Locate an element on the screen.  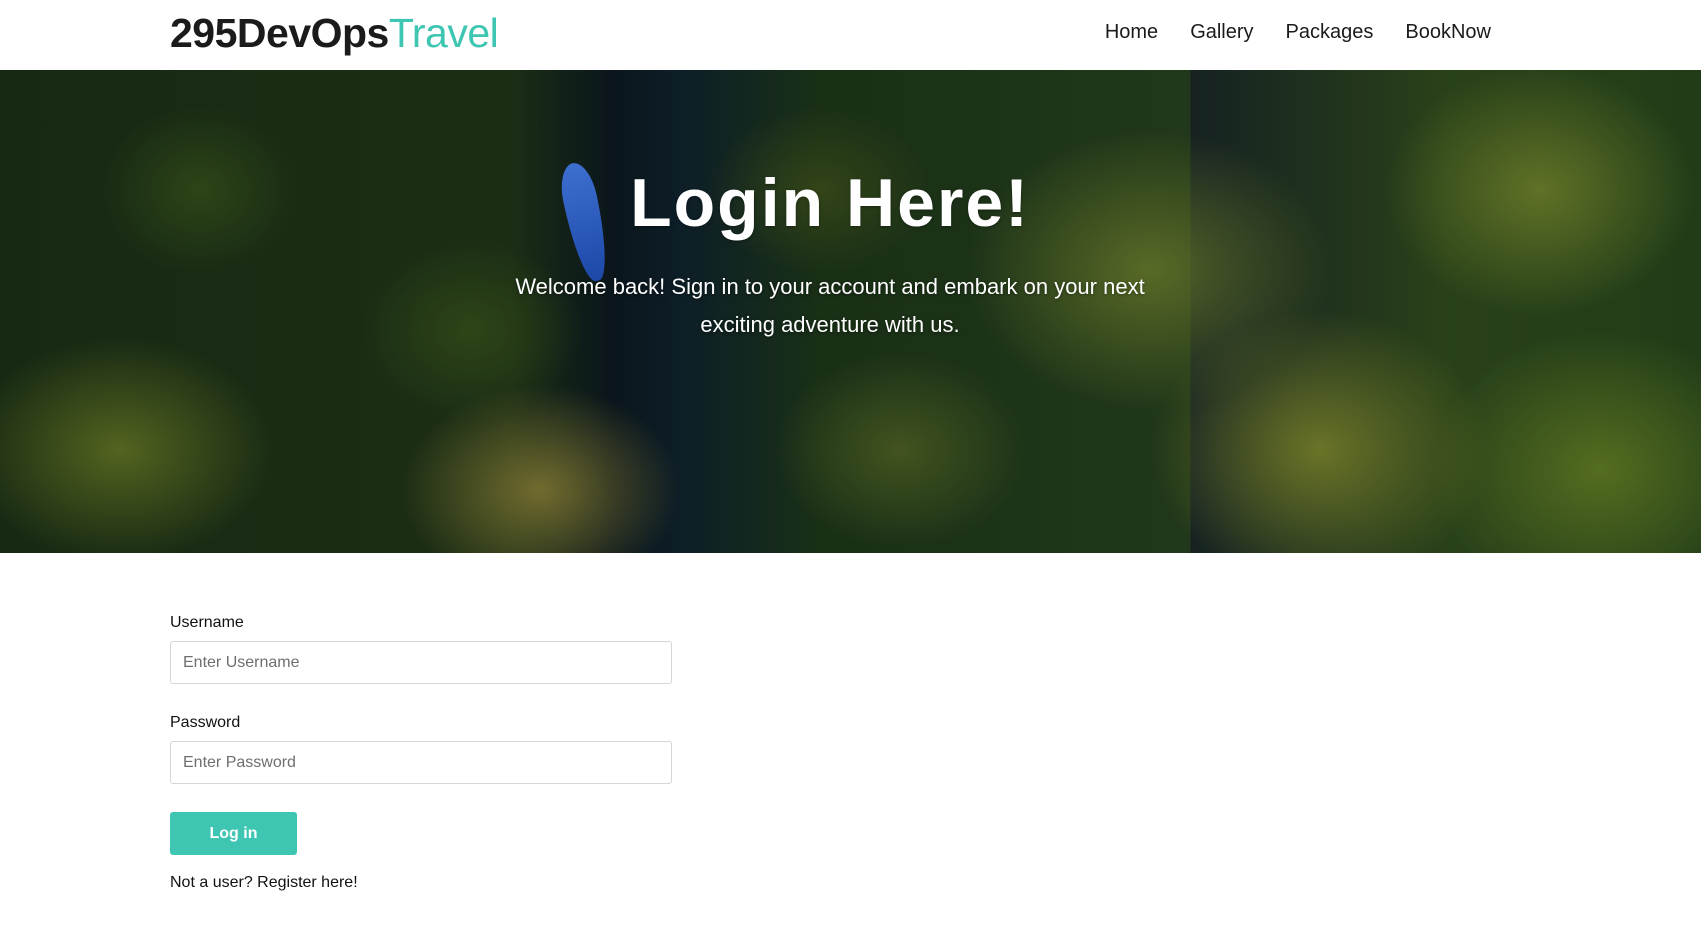
password-label: Password is located at coordinates (205, 722).